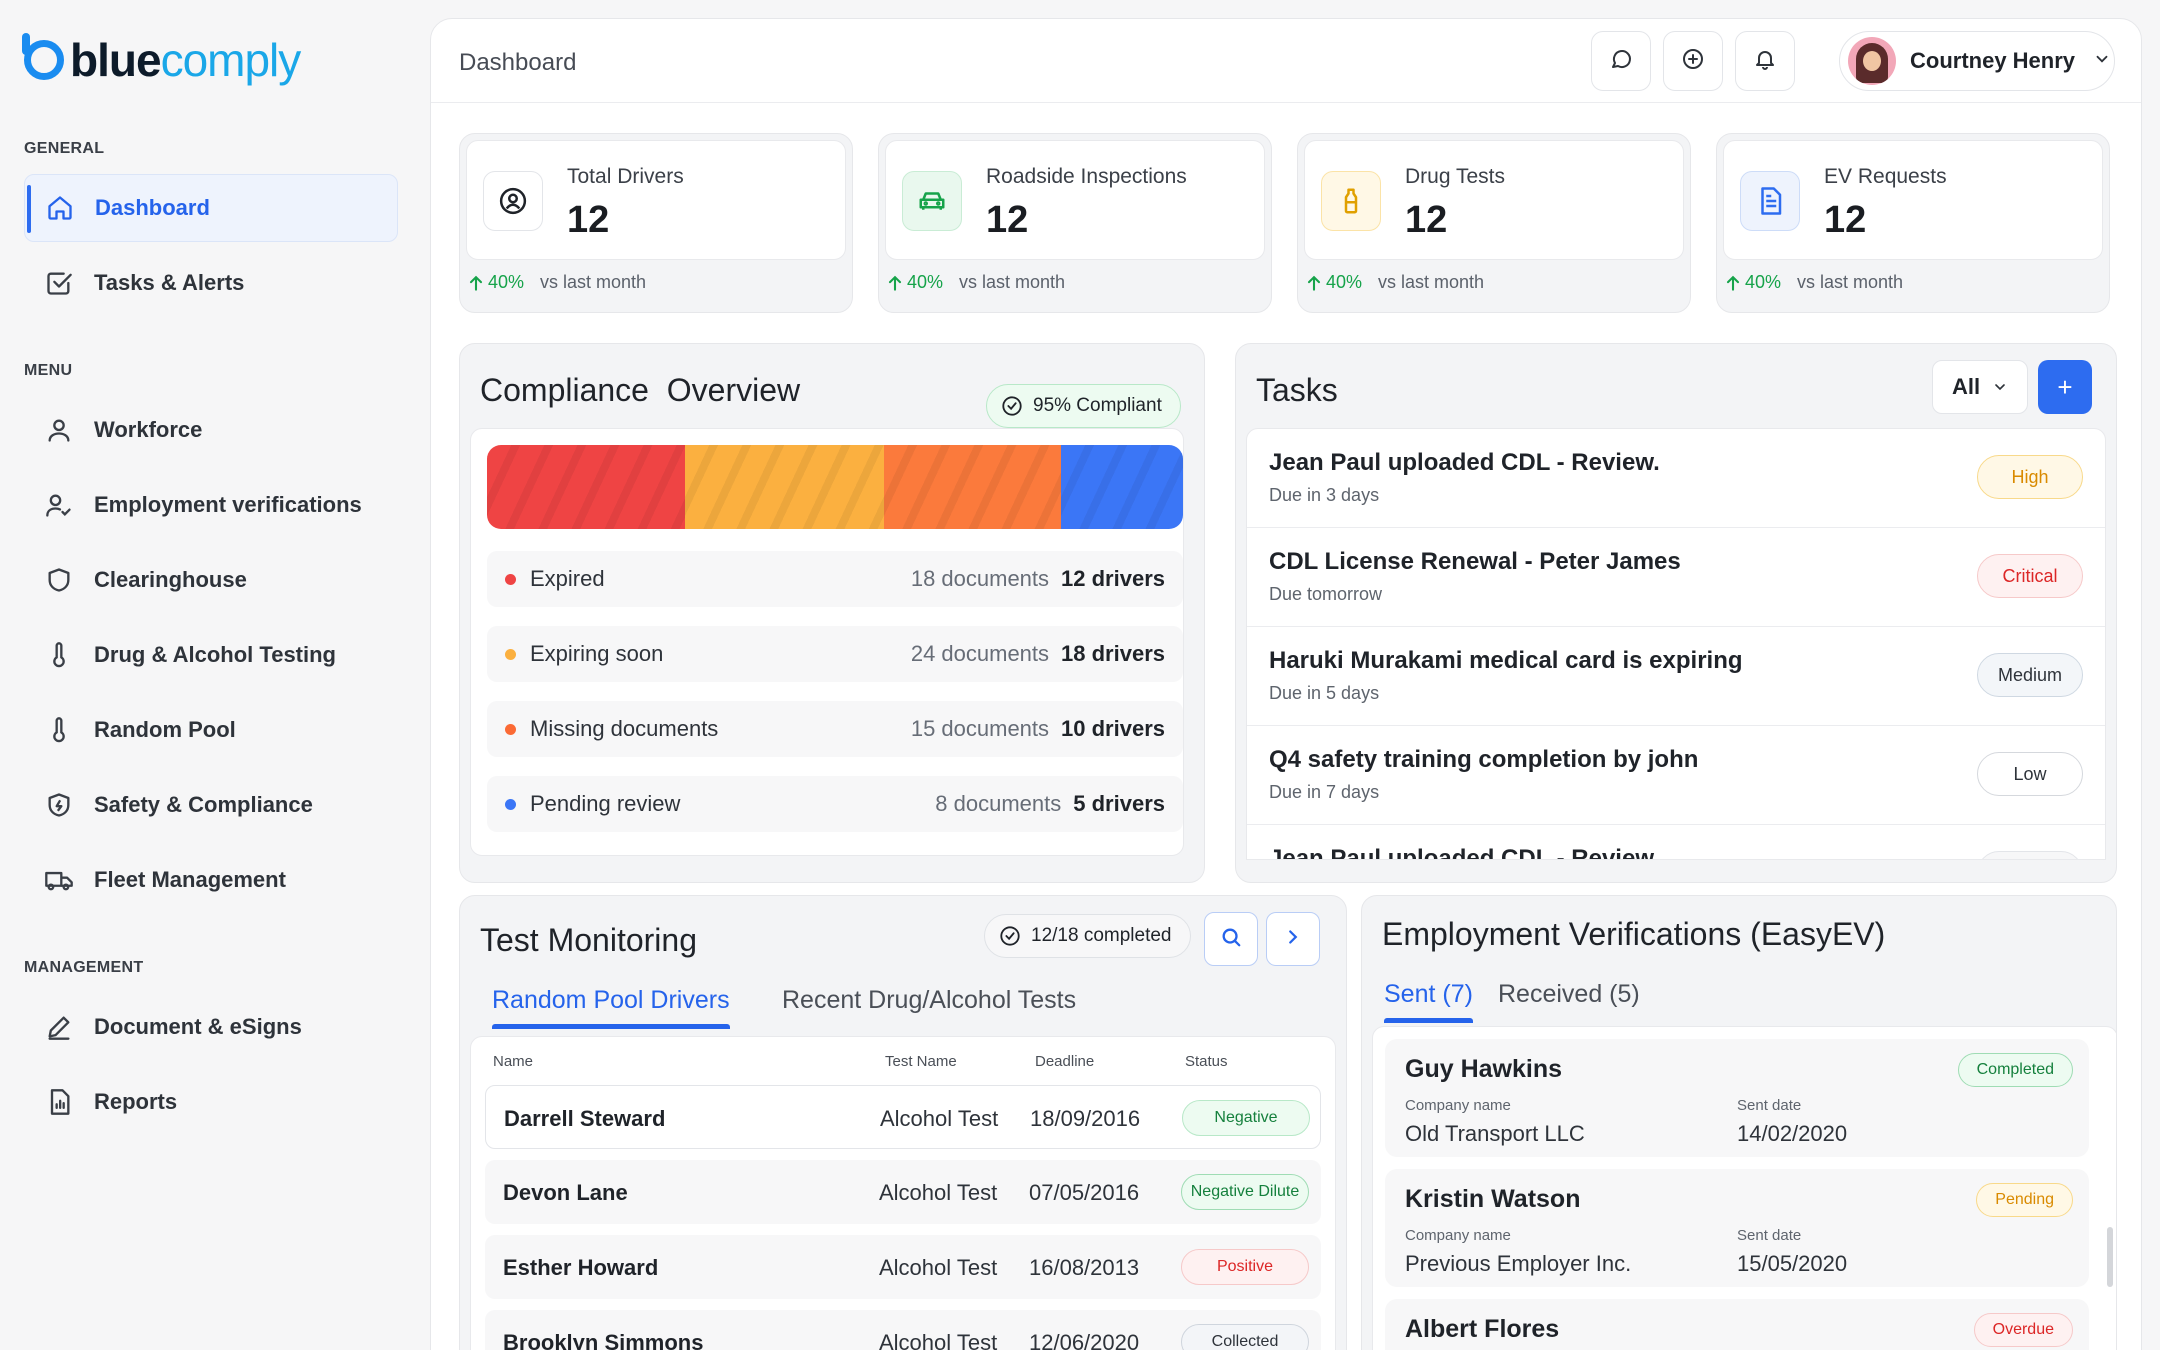 The height and width of the screenshot is (1350, 2160). Describe the element at coordinates (1231, 939) in the screenshot. I see `search-button` at that location.